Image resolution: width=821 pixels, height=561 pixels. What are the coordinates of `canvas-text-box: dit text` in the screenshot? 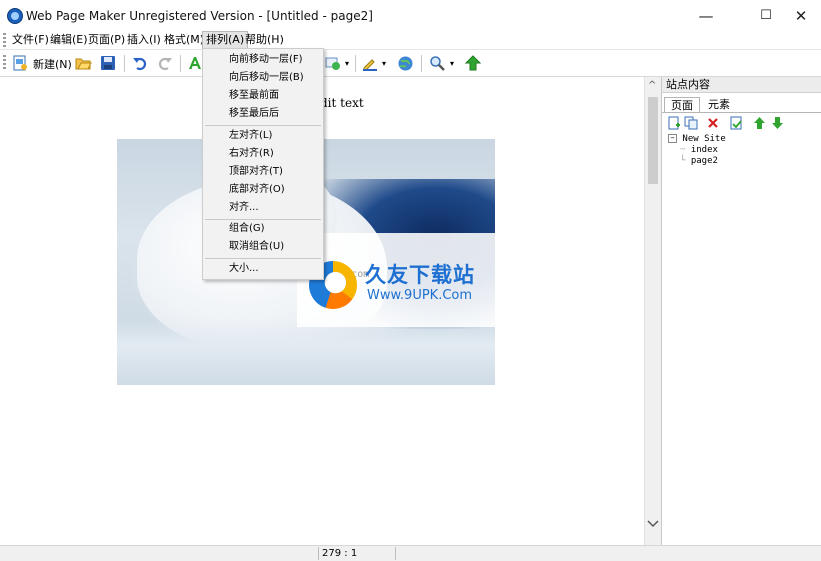 It's located at (342, 103).